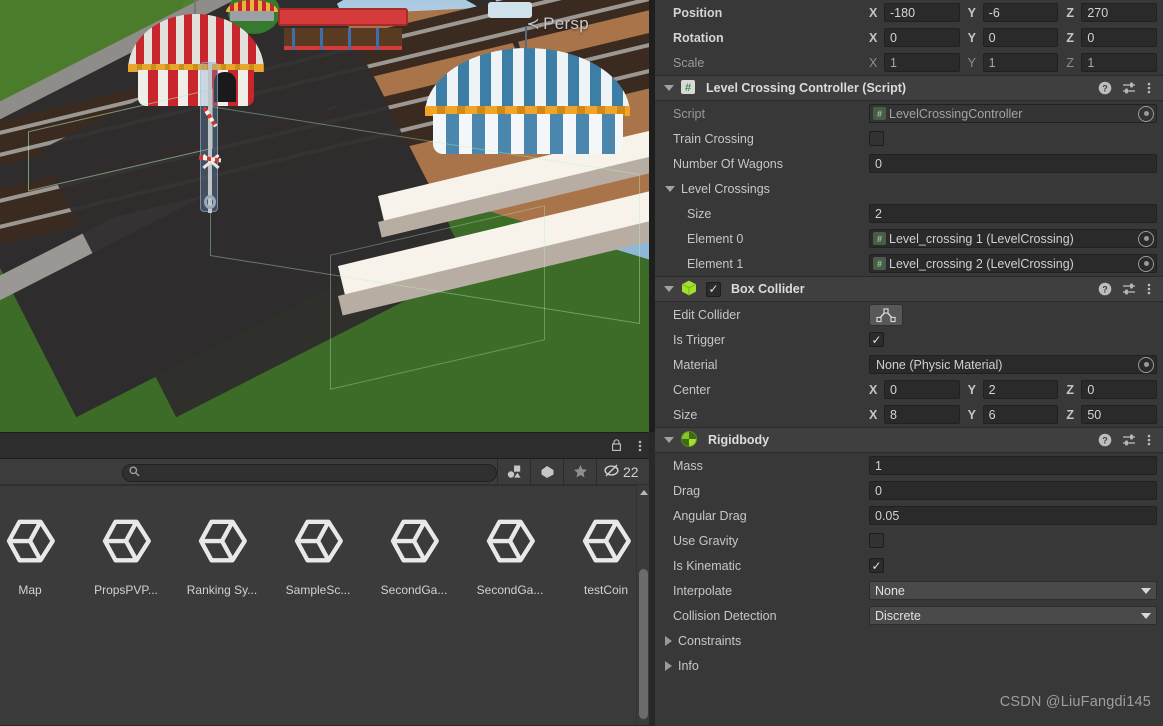 The width and height of the screenshot is (1163, 726). What do you see at coordinates (1070, 12) in the screenshot?
I see `axis-label-z: Z` at bounding box center [1070, 12].